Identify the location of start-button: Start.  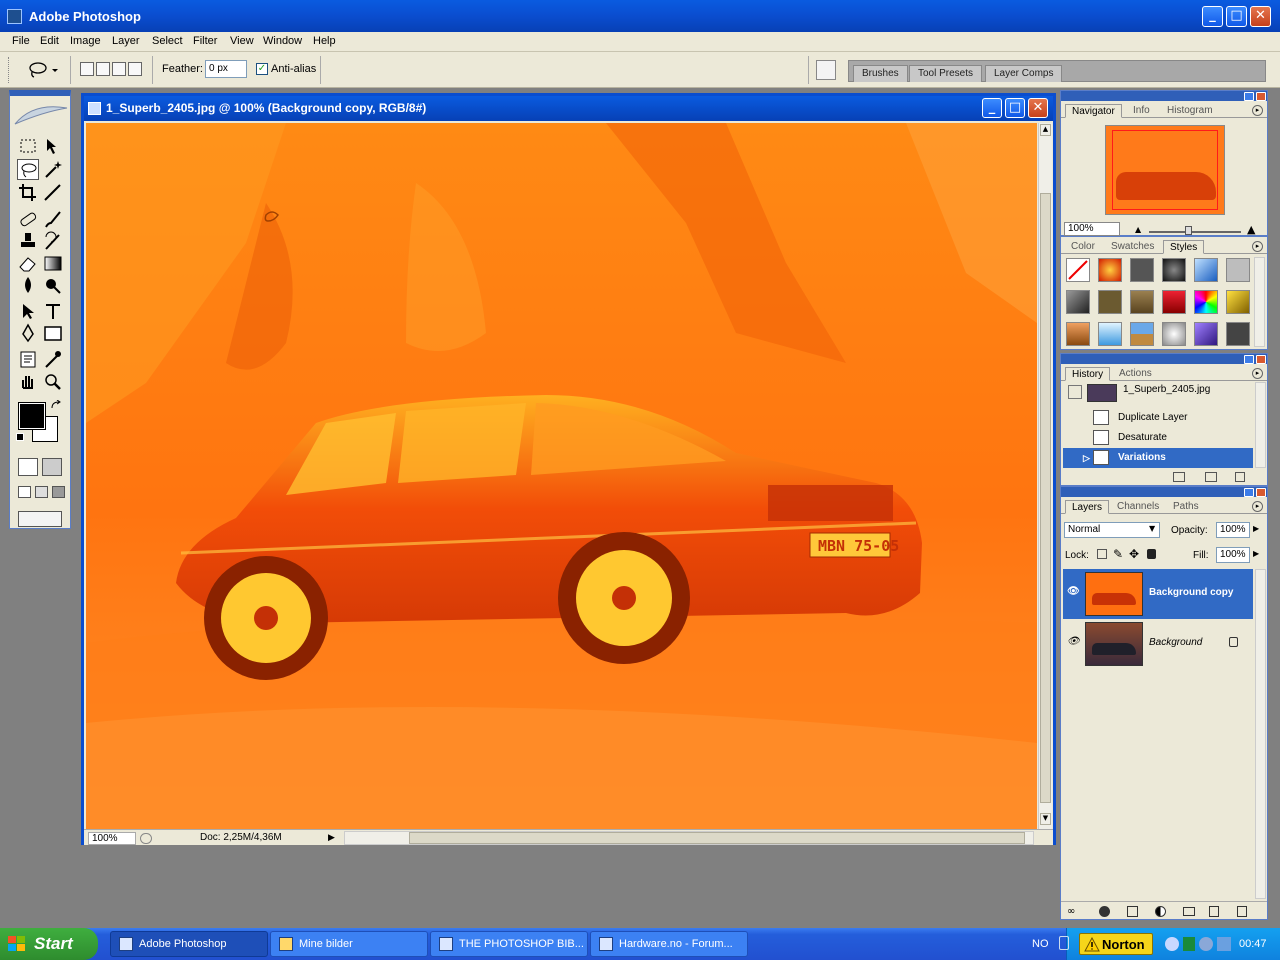
(49, 944).